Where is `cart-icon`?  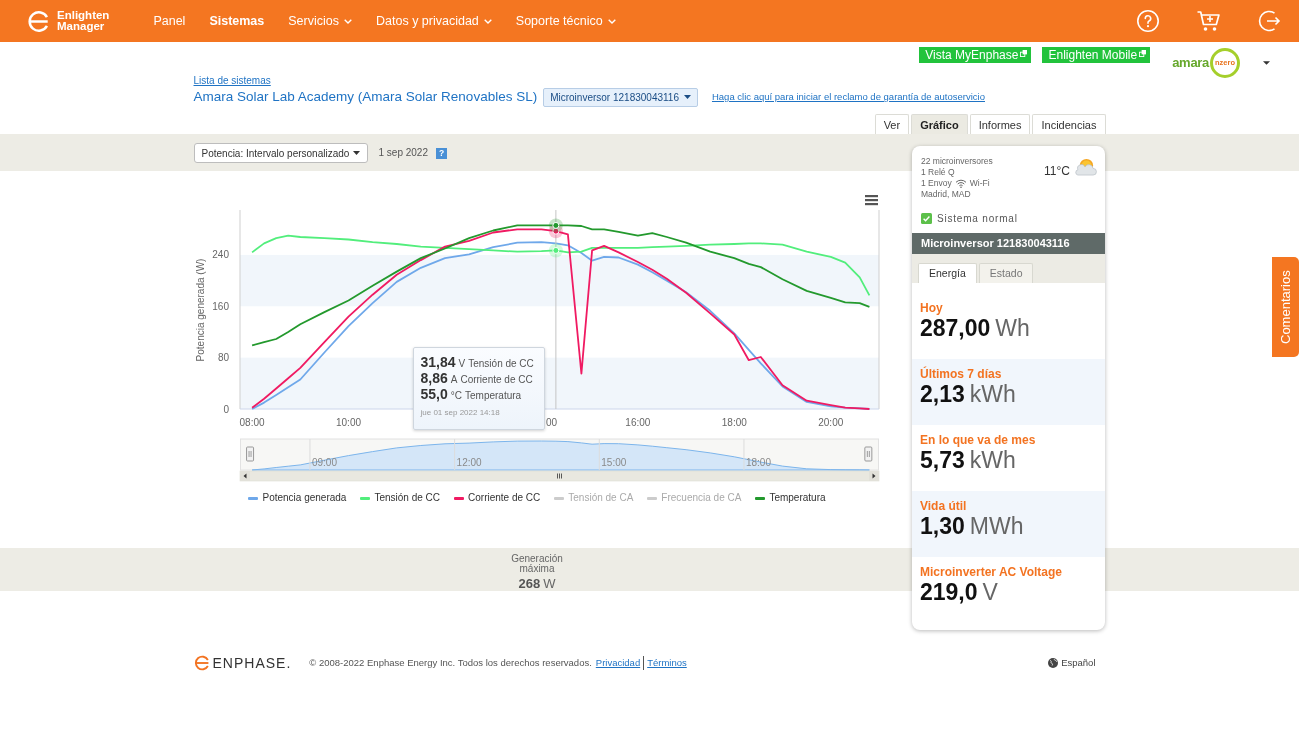 cart-icon is located at coordinates (1209, 21).